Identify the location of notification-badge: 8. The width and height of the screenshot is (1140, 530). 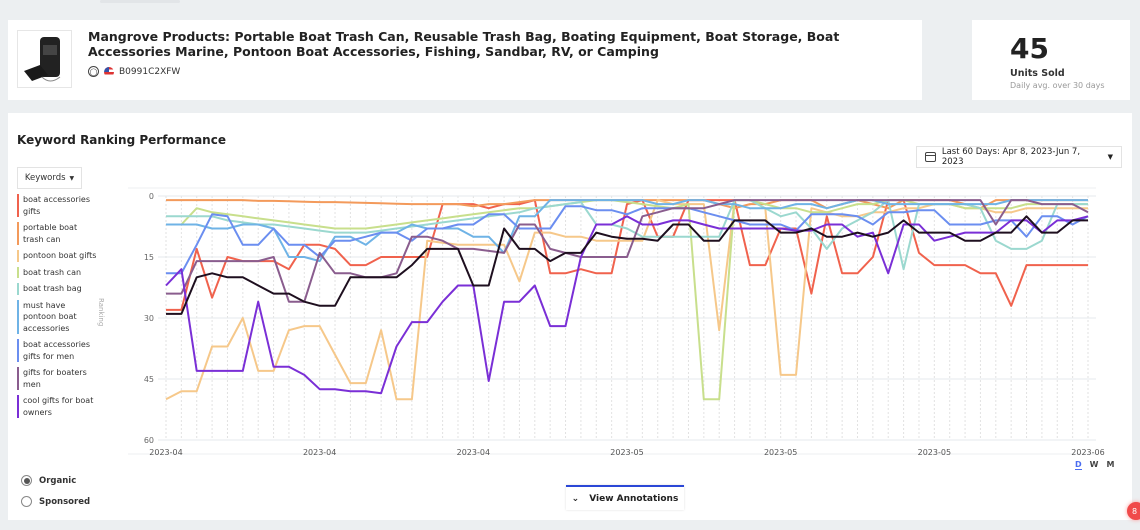
(1133, 511).